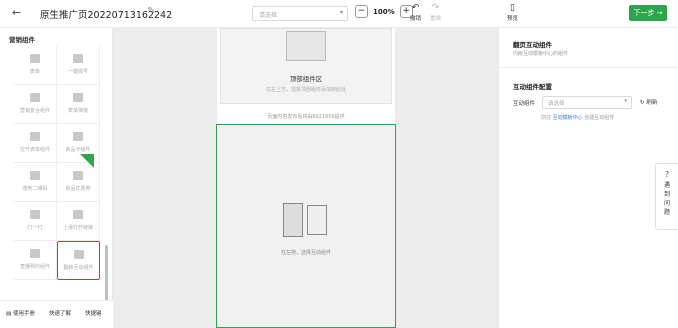 The height and width of the screenshot is (328, 678). Describe the element at coordinates (648, 102) in the screenshot. I see `refresh-button: ↻ 刷新` at that location.